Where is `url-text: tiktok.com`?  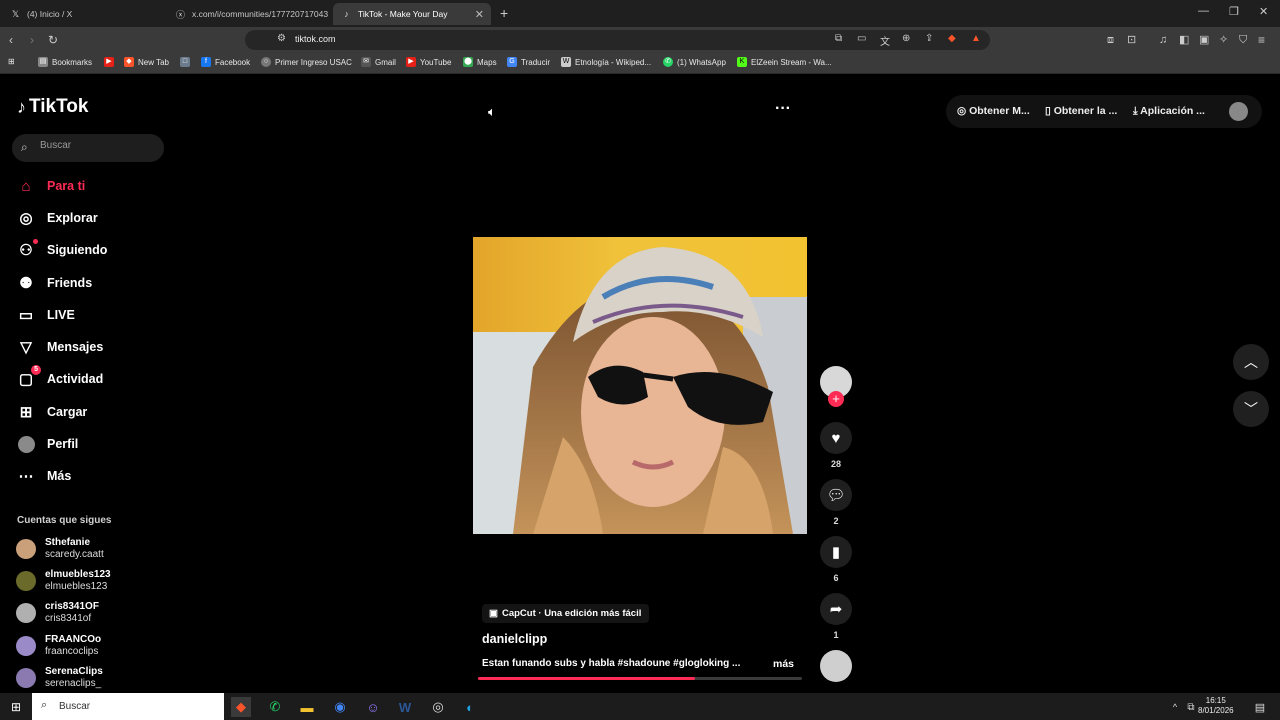 url-text: tiktok.com is located at coordinates (315, 39).